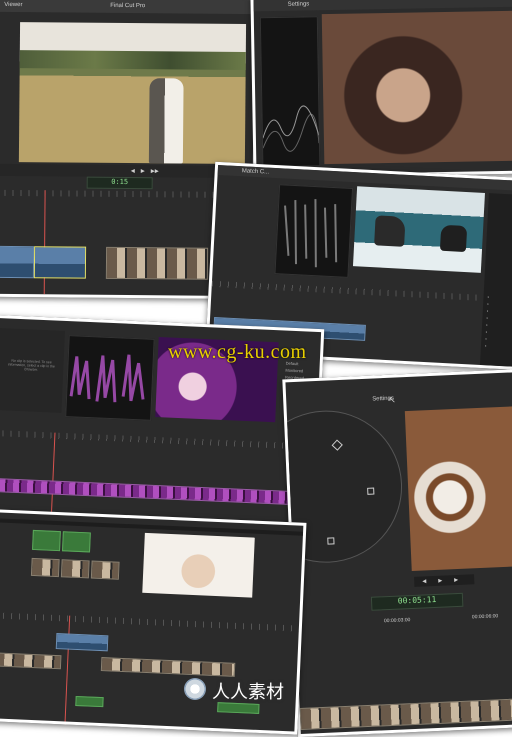 The image size is (512, 737). Describe the element at coordinates (440, 580) in the screenshot. I see `play-icon-2: ▸` at that location.